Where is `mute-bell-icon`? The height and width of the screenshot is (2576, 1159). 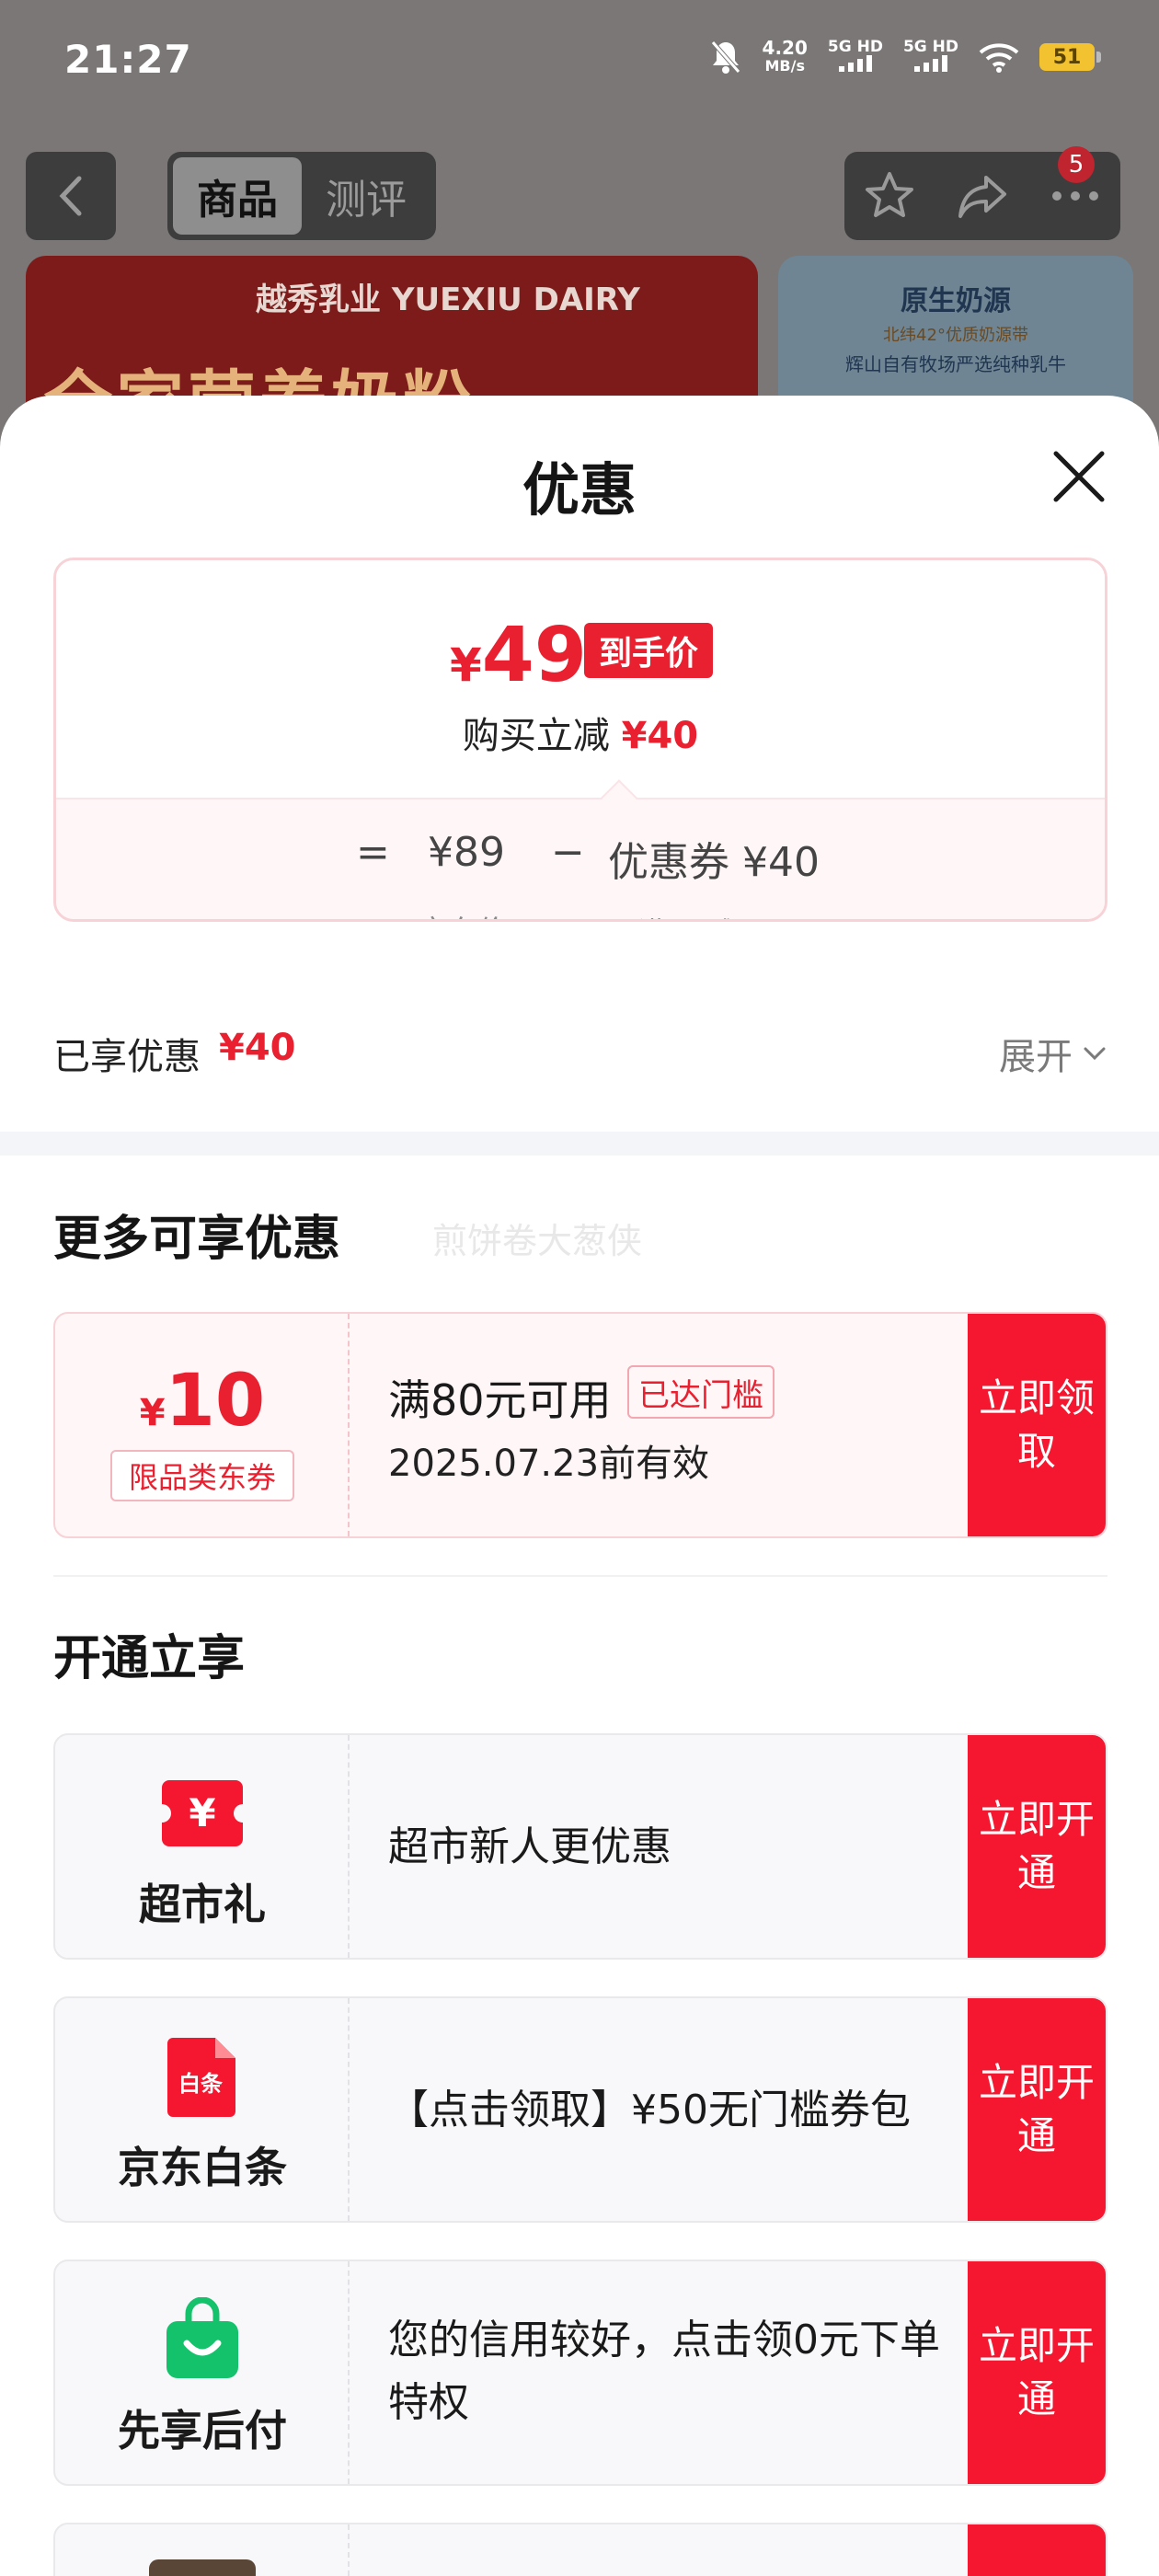 mute-bell-icon is located at coordinates (725, 57).